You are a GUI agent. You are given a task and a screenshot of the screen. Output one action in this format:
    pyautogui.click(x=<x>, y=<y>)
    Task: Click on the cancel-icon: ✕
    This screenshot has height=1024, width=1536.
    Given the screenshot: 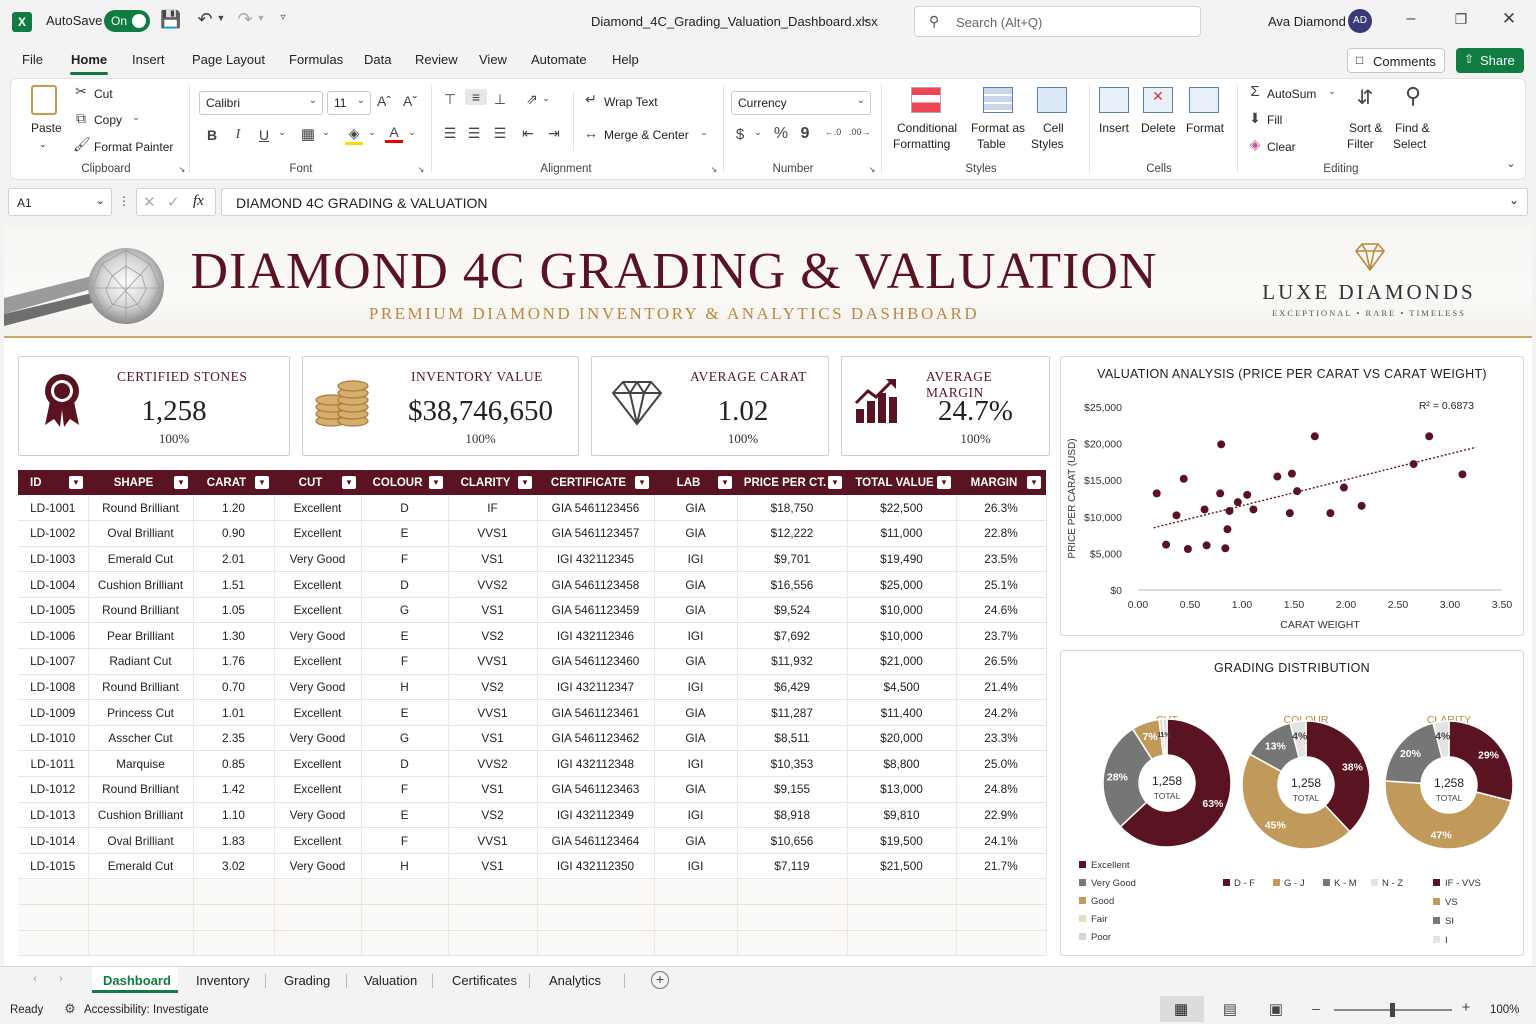 What is the action you would take?
    pyautogui.click(x=149, y=202)
    